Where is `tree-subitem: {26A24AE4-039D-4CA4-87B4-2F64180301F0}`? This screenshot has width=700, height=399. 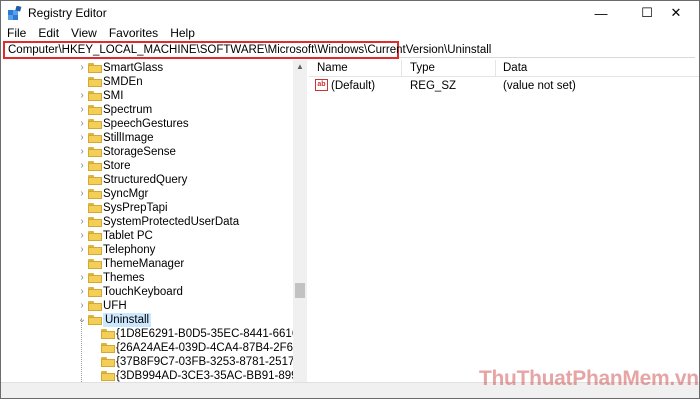
tree-subitem: {26A24AE4-039D-4CA4-87B4-2F64180301F0} is located at coordinates (153, 348).